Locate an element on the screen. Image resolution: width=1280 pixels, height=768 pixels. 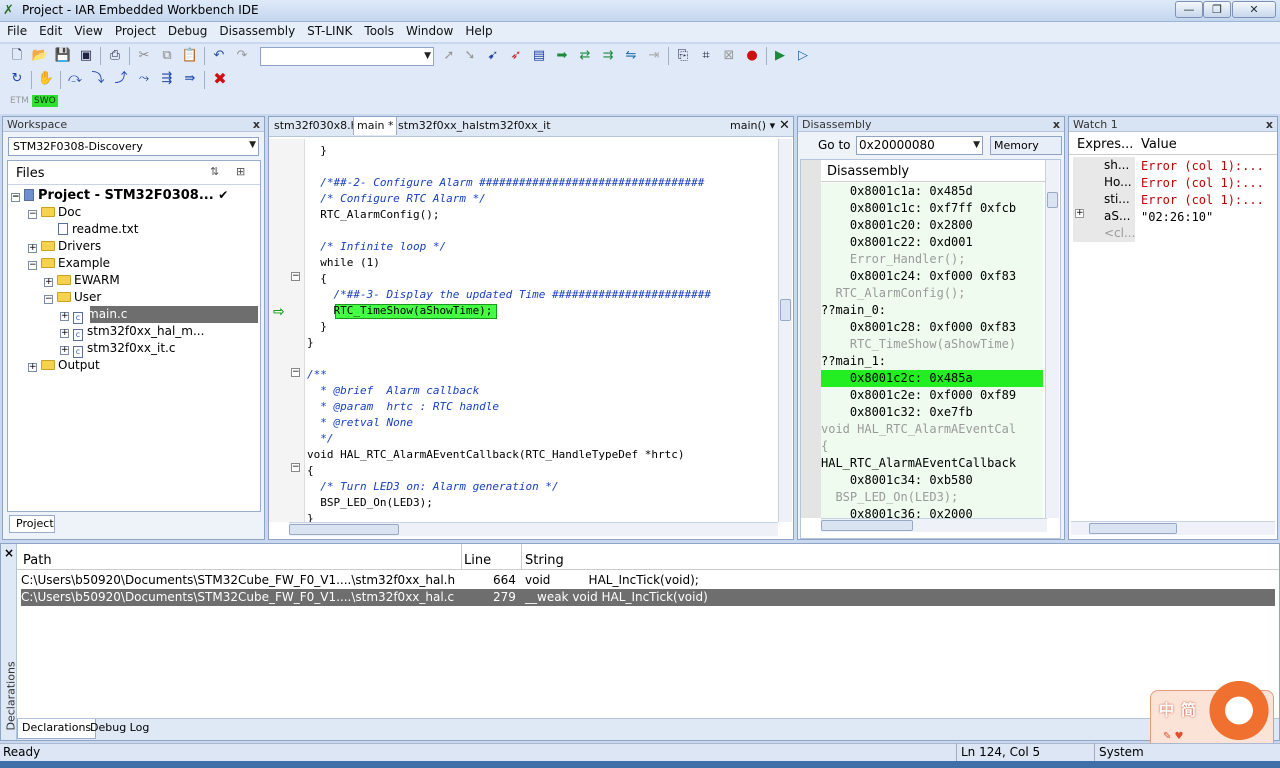
menu-tools: Tools is located at coordinates (378, 30).